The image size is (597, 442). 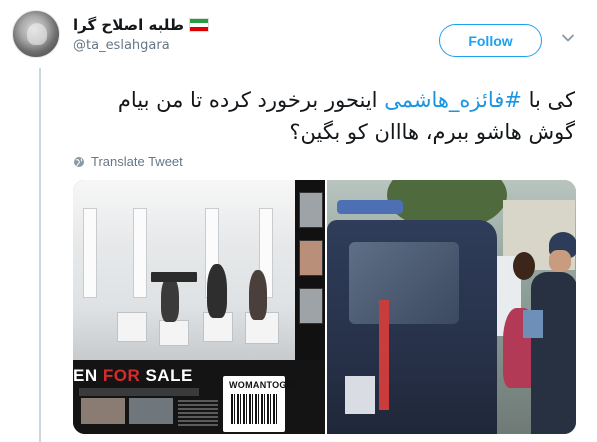 I want to click on translate-label: Translate Tweet, so click(x=137, y=161).